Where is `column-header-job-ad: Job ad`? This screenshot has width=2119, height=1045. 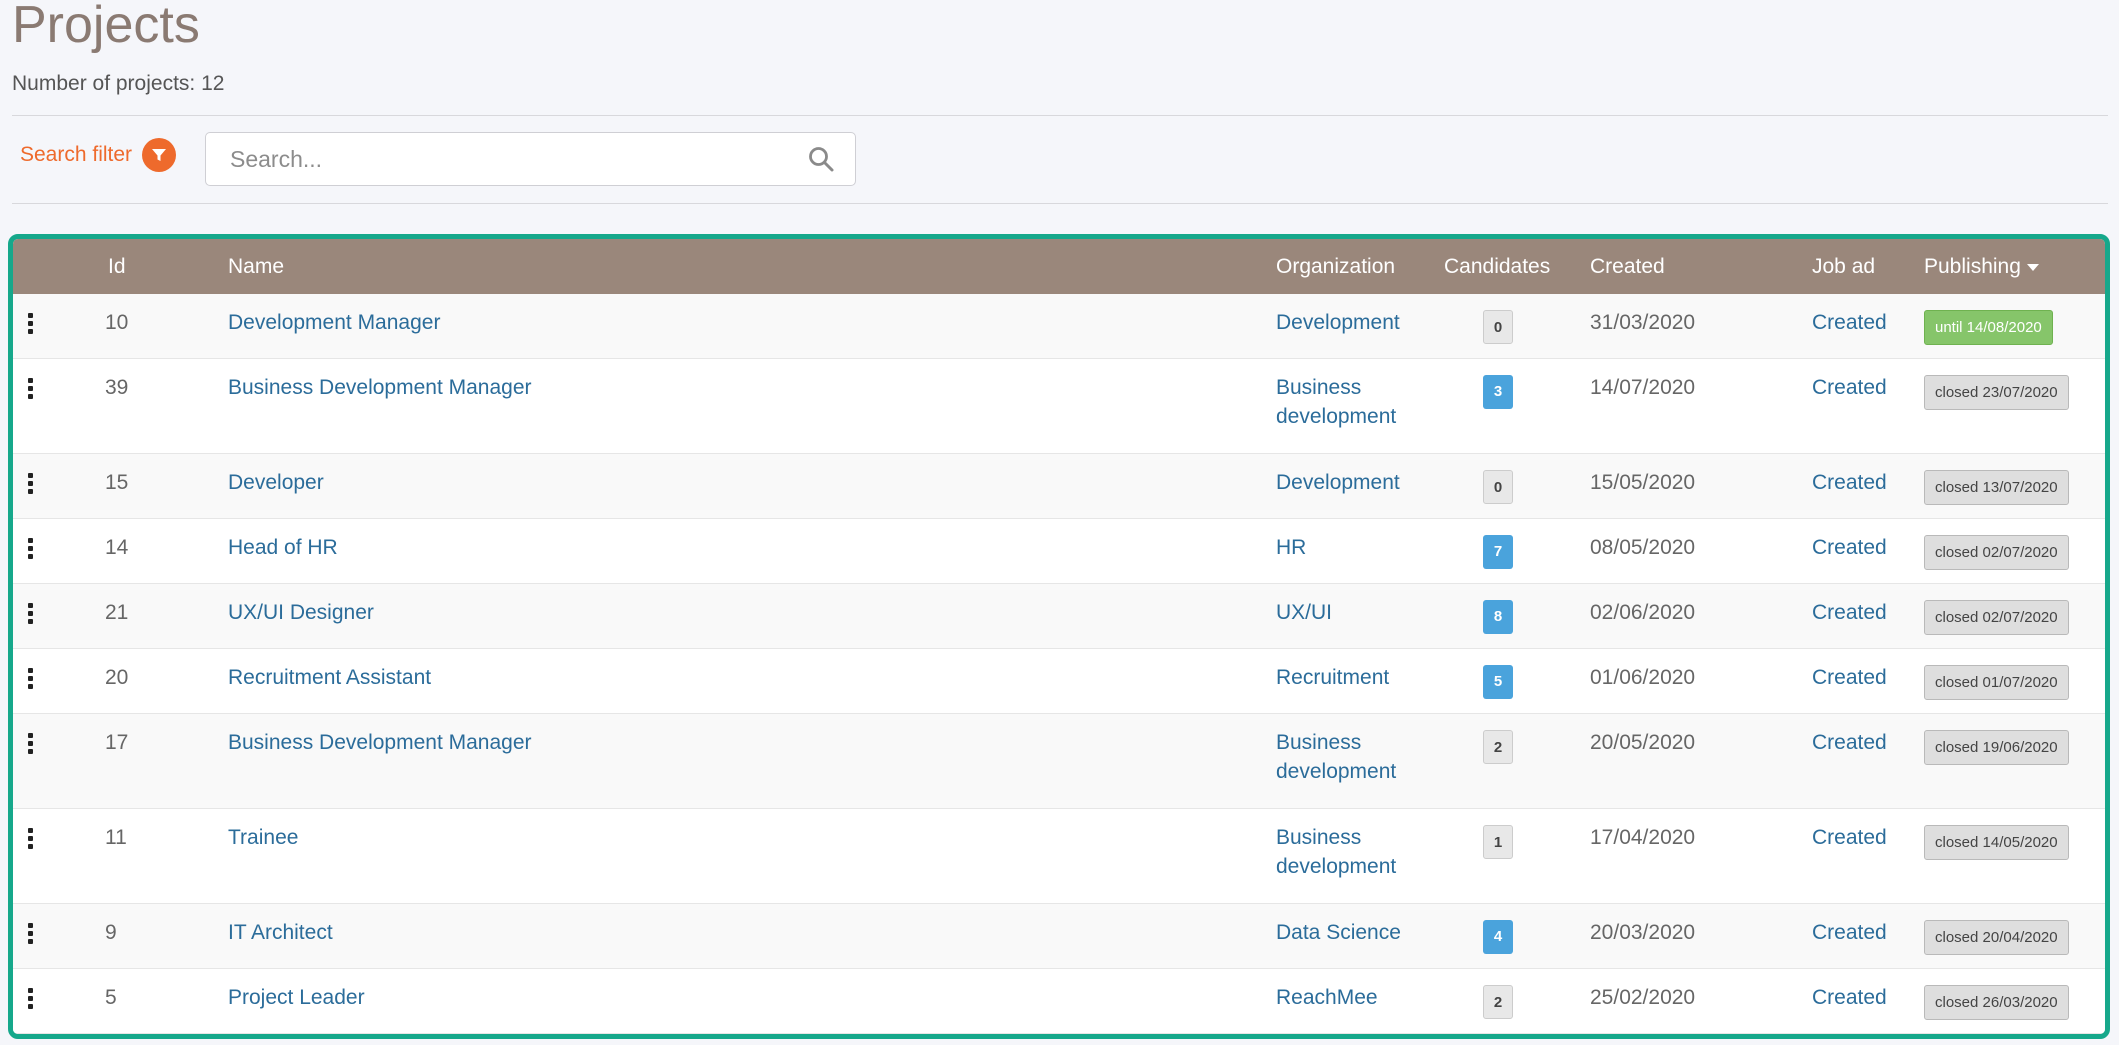
column-header-job-ad: Job ad is located at coordinates (1843, 266).